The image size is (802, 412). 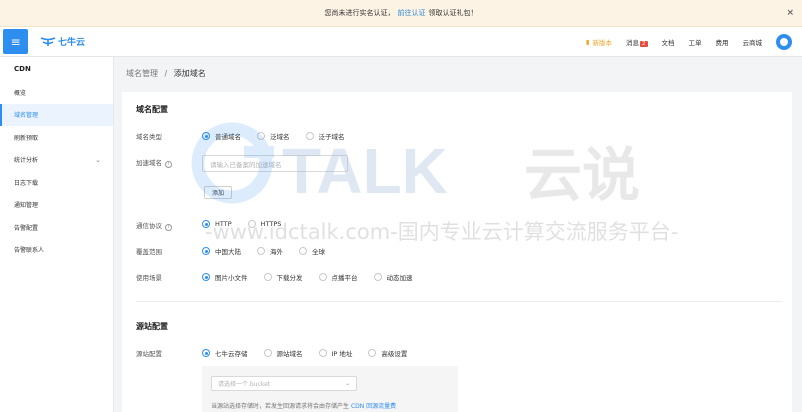 I want to click on accel-domain-label-wrap: 加速域名 i, so click(x=154, y=162).